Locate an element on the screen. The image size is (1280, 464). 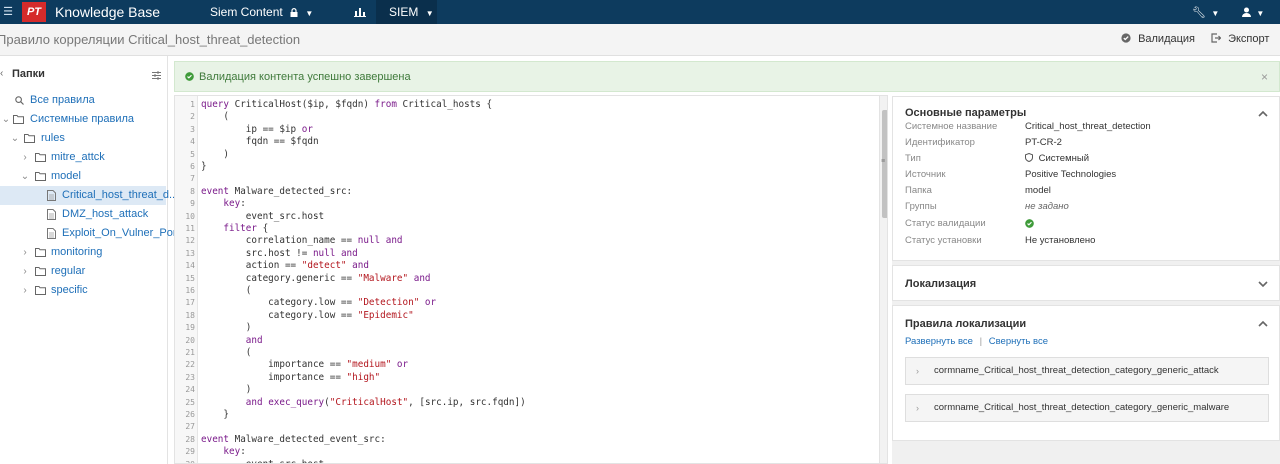
sidebar-header: ‹ Папки is located at coordinates (83, 74).